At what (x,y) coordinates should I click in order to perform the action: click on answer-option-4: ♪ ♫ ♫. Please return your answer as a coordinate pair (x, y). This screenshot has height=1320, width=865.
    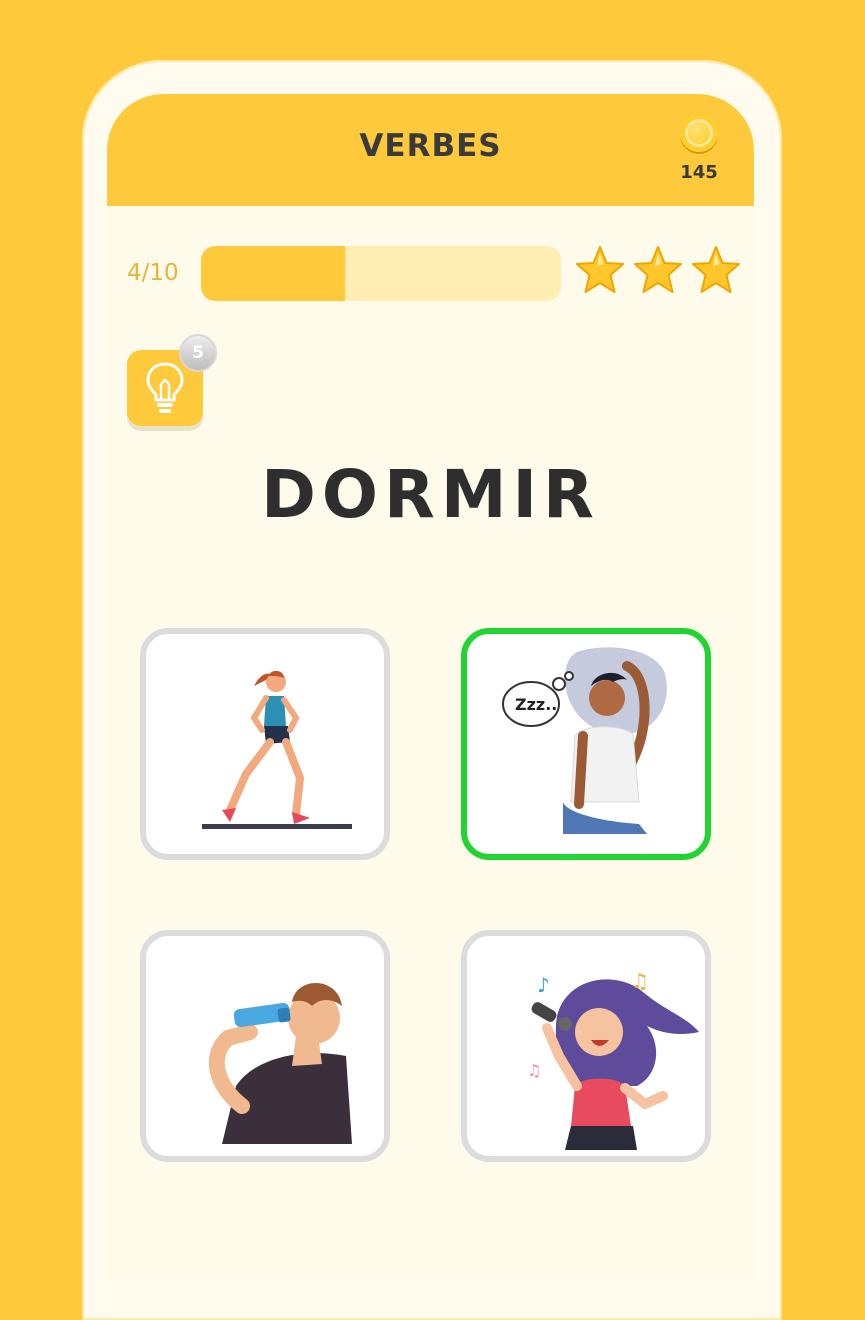
    Looking at the image, I should click on (586, 1046).